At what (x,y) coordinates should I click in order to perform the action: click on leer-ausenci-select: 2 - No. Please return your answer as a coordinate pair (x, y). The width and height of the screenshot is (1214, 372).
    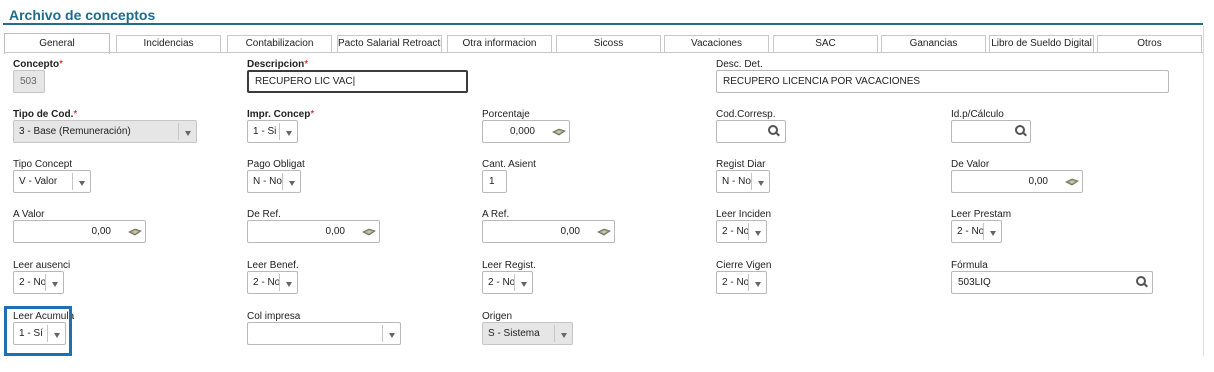
    Looking at the image, I should click on (38, 282).